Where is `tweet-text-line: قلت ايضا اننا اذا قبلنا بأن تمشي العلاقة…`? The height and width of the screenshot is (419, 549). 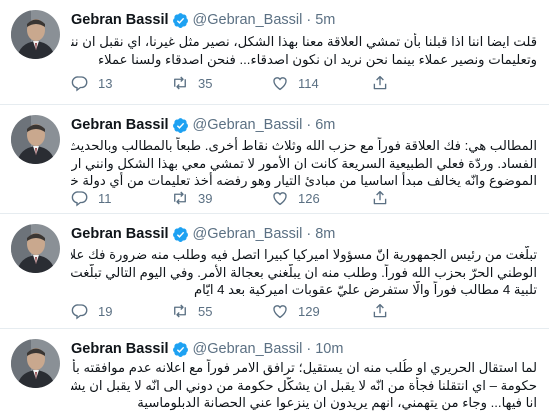 tweet-text-line: قلت ايضا اننا اذا قبلنا بأن تمشي العلاقة… is located at coordinates (304, 41).